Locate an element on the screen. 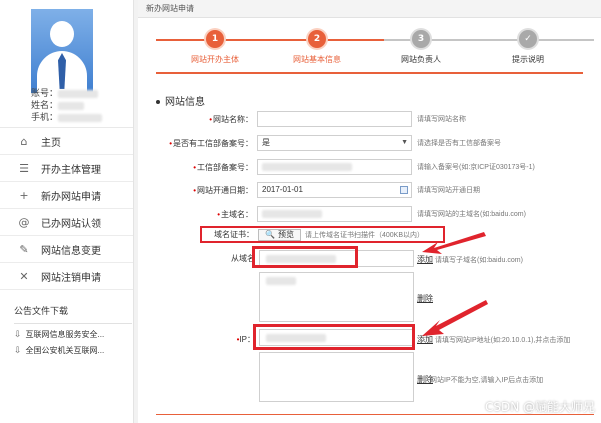 This screenshot has width=601, height=423. sidebar-item-label: 新办网站申请 is located at coordinates (71, 197).